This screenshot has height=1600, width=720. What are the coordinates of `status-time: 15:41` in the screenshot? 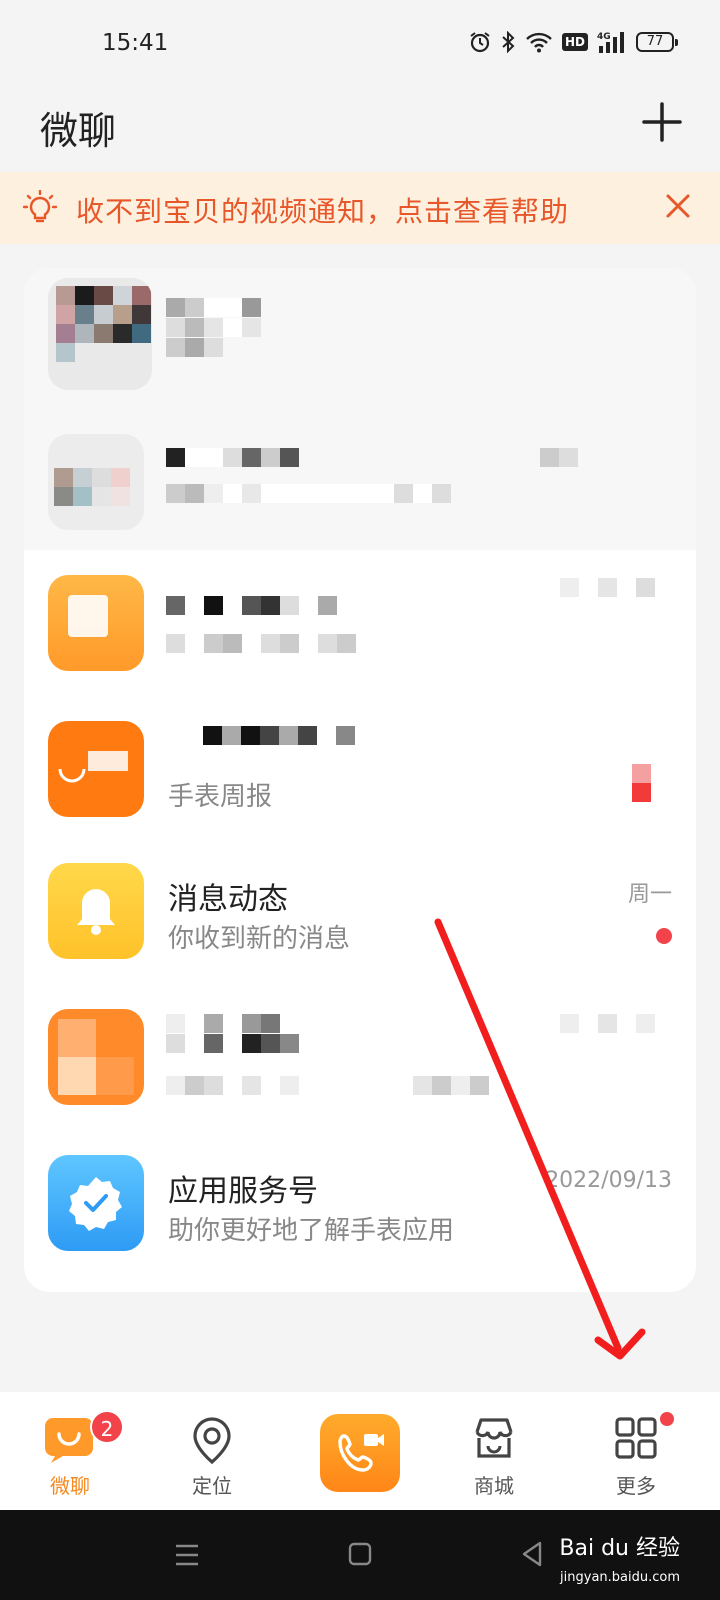 It's located at (135, 43).